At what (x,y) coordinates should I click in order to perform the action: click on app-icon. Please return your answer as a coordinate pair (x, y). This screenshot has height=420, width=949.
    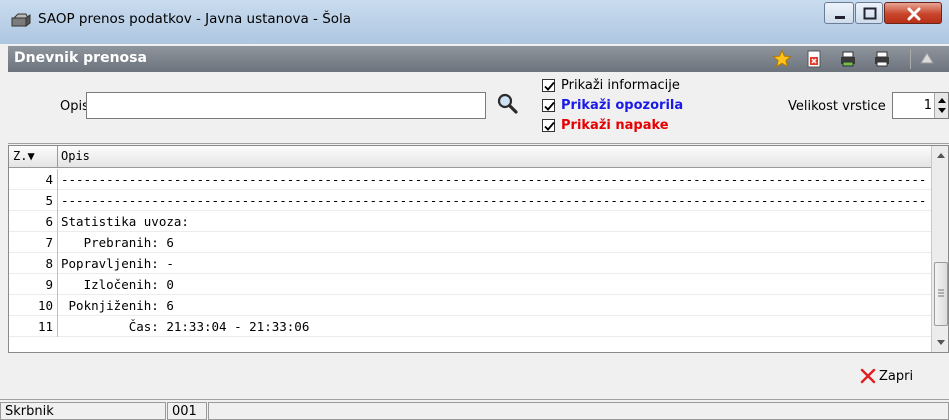
    Looking at the image, I should click on (21, 20).